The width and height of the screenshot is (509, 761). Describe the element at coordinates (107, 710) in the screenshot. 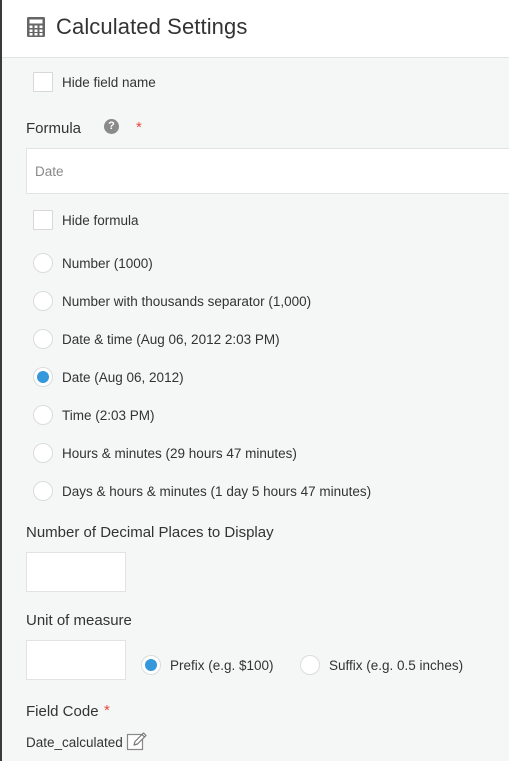

I see `field-code-required-mark: *` at that location.